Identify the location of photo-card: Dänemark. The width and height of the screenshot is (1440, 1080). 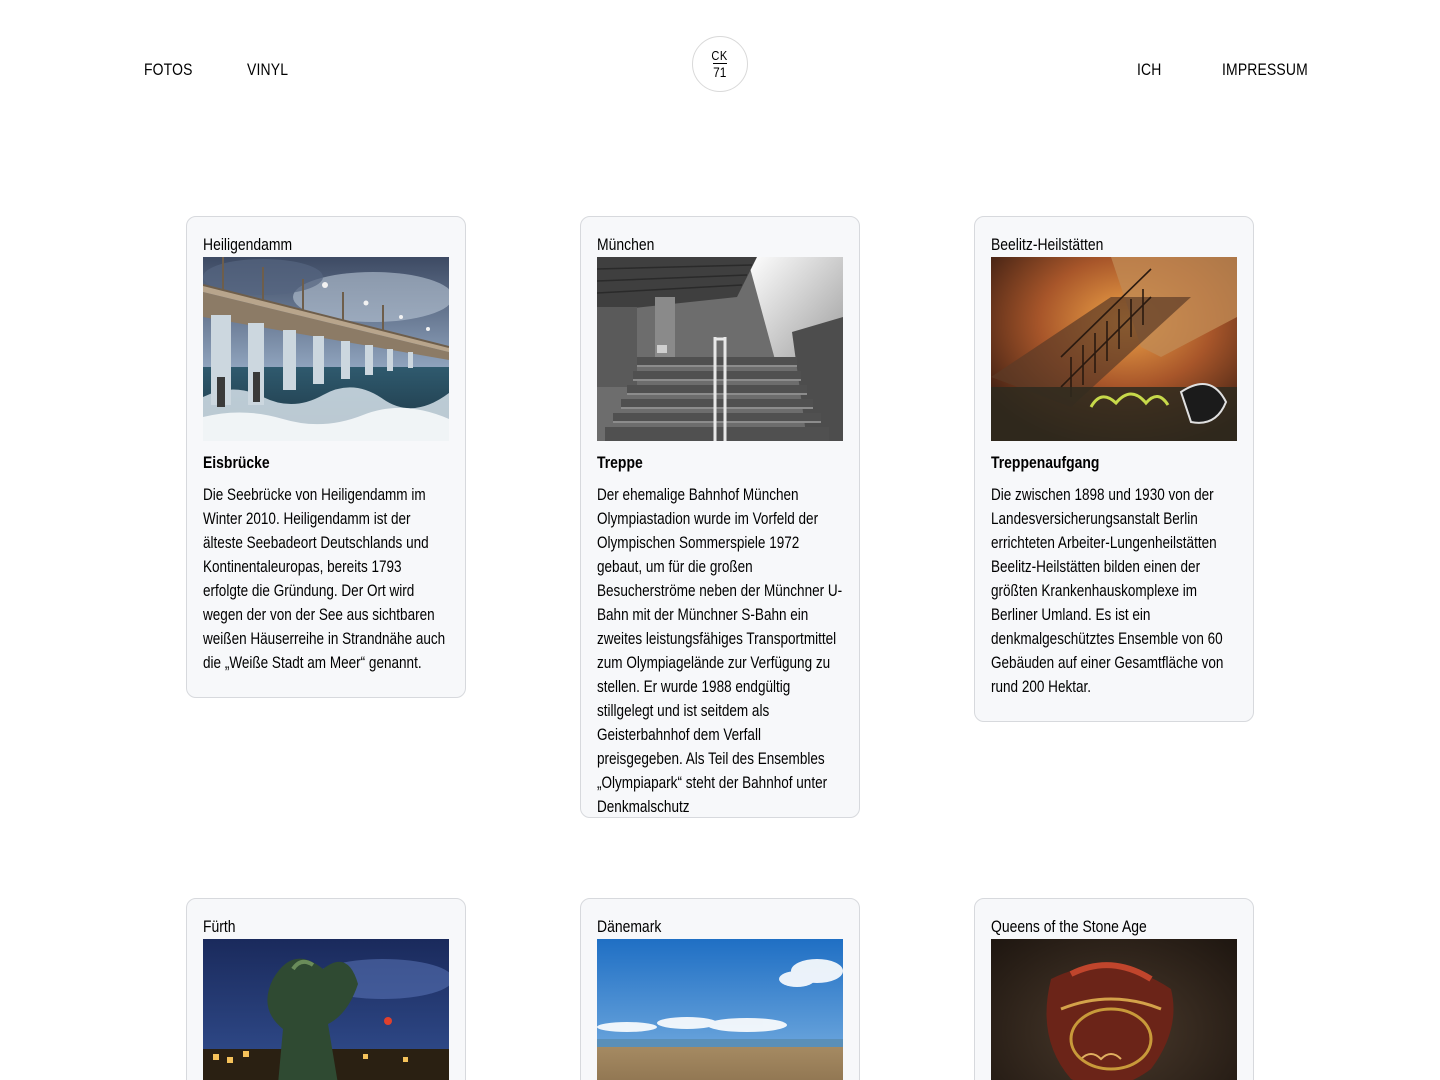
(720, 989).